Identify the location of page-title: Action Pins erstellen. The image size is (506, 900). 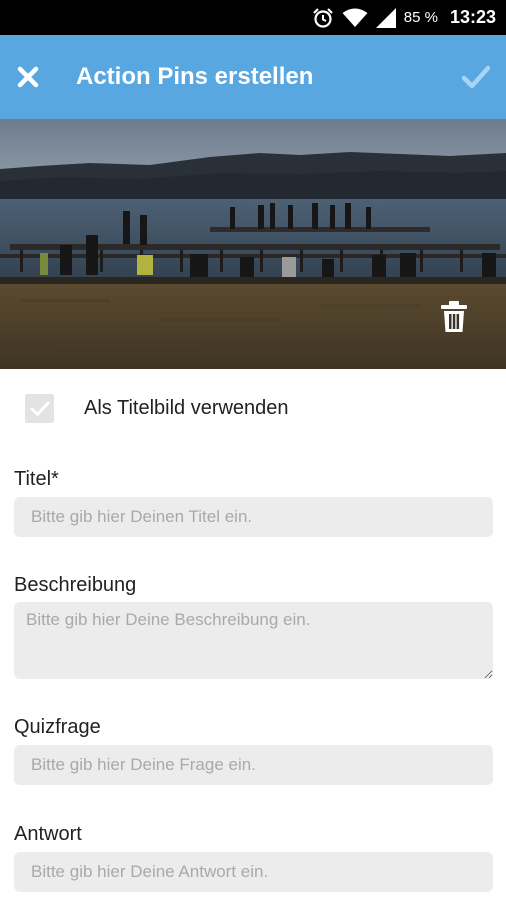
(195, 76).